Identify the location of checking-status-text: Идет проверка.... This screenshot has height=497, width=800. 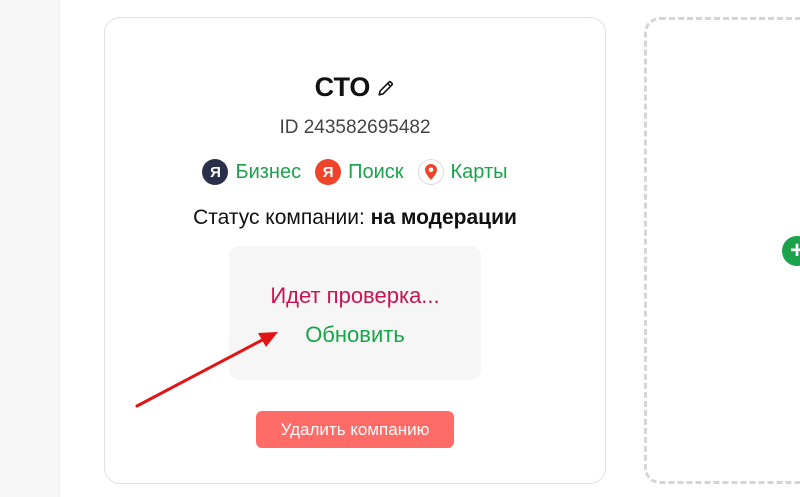
(355, 295).